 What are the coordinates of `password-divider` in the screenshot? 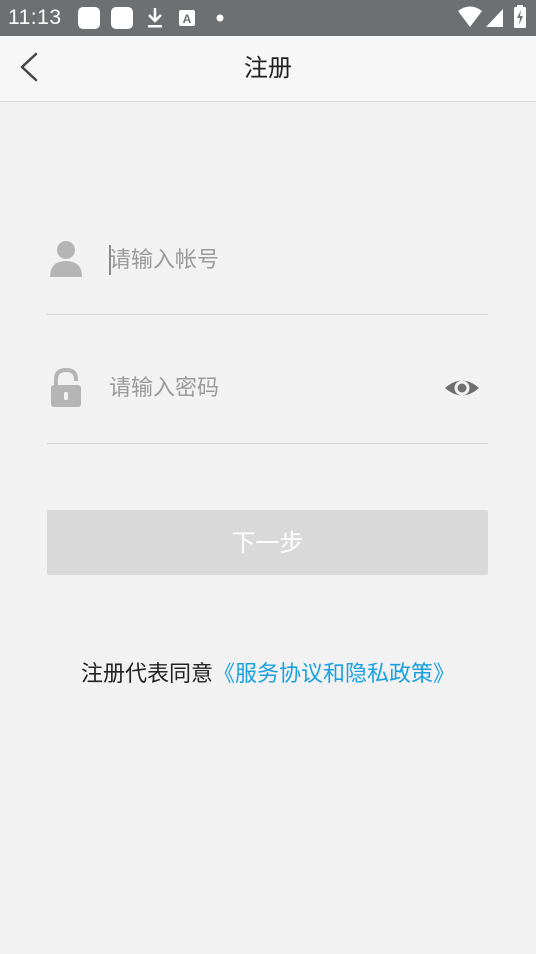 It's located at (267, 443).